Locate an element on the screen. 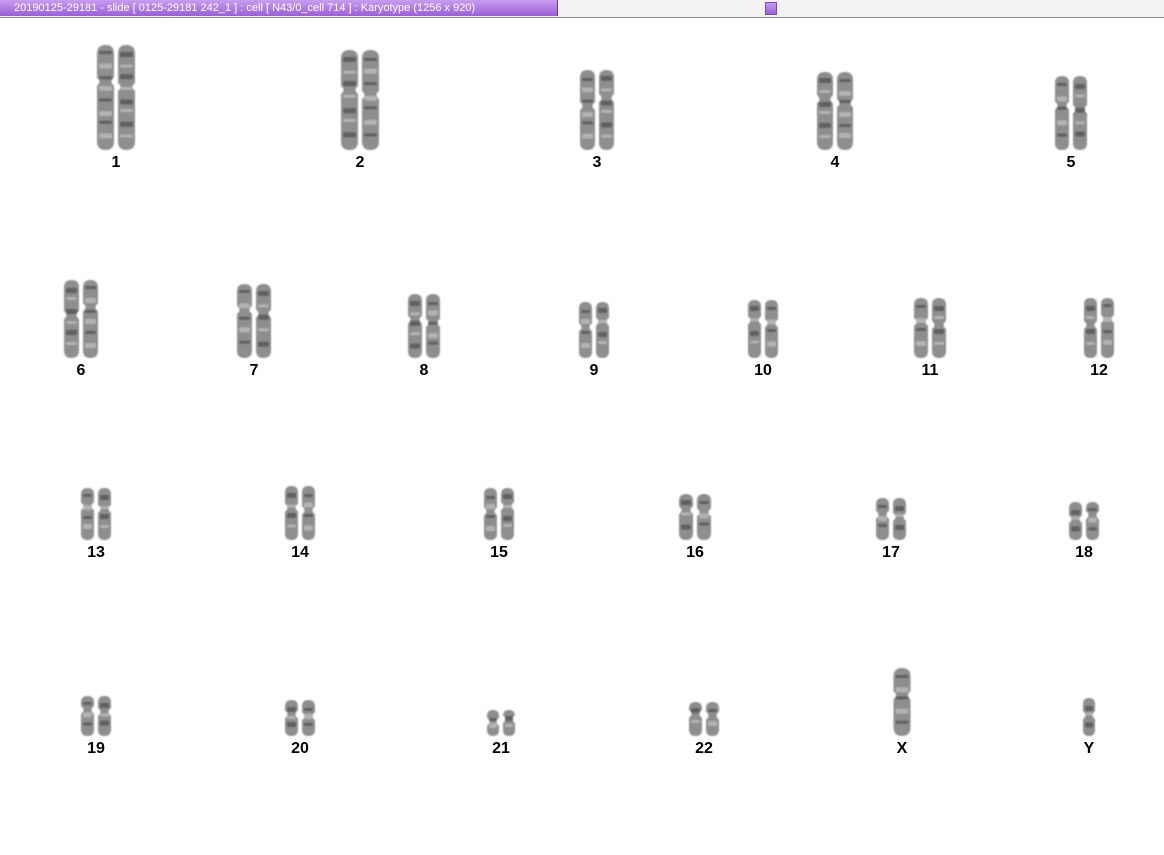 The image size is (1164, 855). chromosome-pair-12: 12 is located at coordinates (1099, 341).